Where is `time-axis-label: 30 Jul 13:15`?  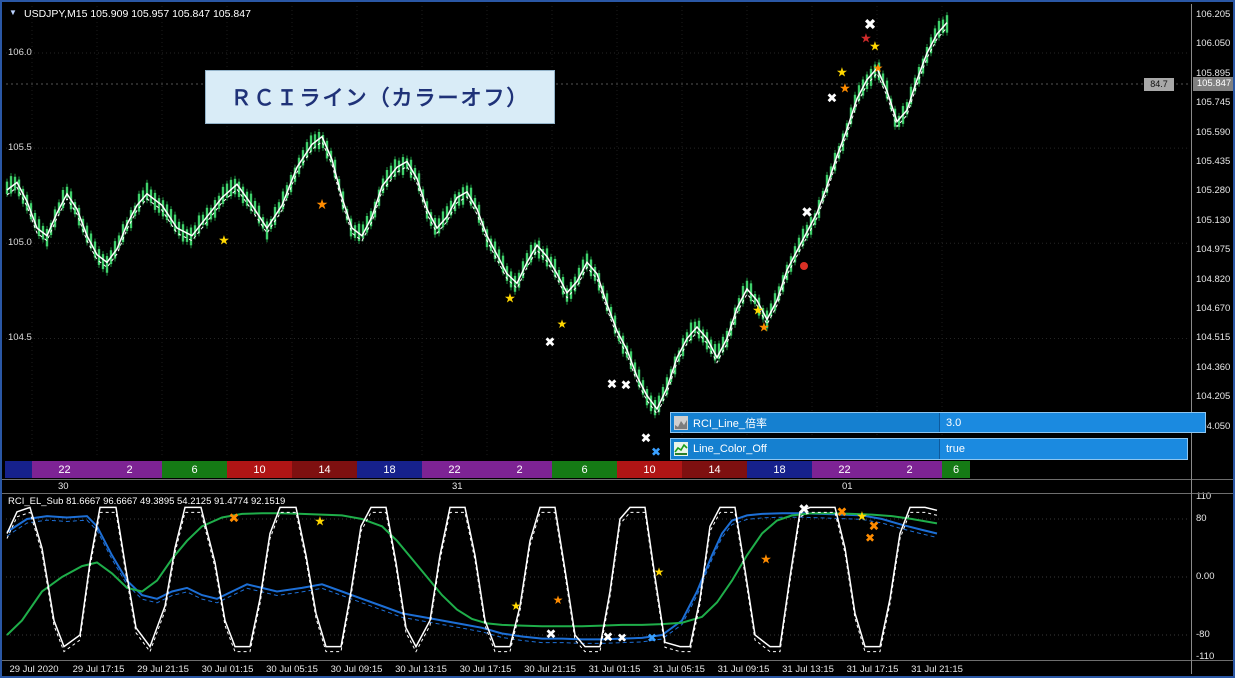 time-axis-label: 30 Jul 13:15 is located at coordinates (421, 669).